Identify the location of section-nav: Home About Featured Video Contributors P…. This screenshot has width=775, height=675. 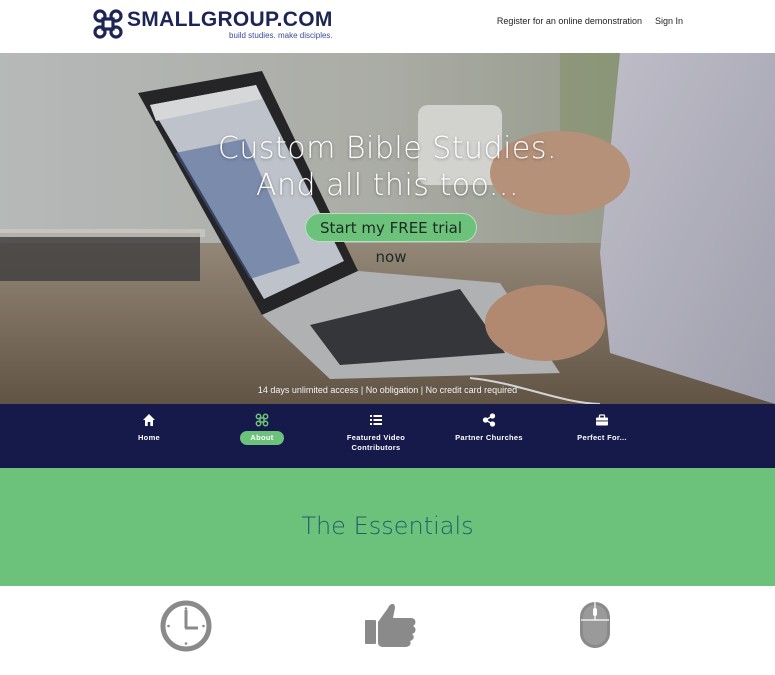
(387, 436).